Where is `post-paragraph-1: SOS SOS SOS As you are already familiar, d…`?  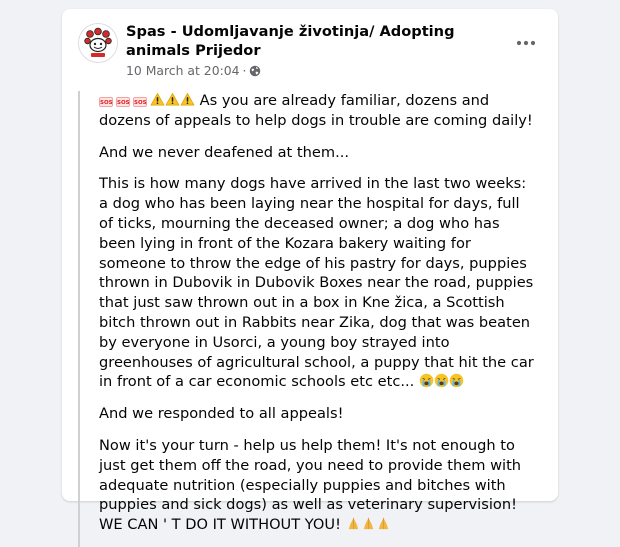
post-paragraph-1: SOS SOS SOS As you are already familiar, d… is located at coordinates (317, 111).